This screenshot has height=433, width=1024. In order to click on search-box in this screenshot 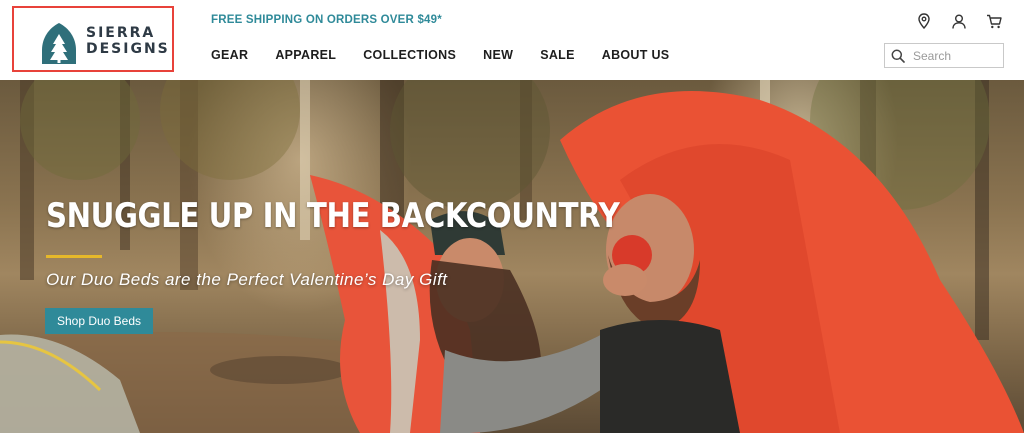, I will do `click(944, 55)`.